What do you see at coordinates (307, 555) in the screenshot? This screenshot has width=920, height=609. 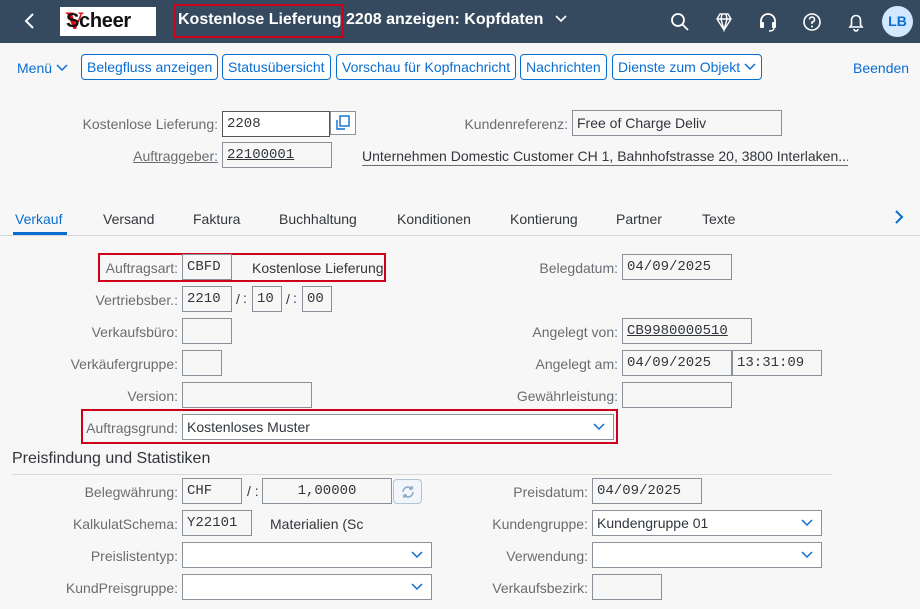 I see `pricelist-select` at bounding box center [307, 555].